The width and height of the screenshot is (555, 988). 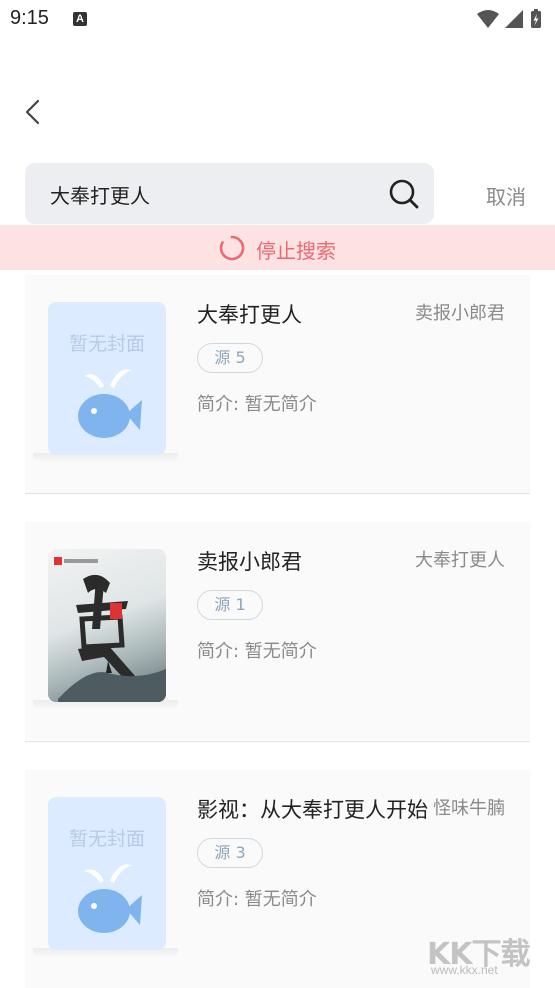 What do you see at coordinates (312, 810) in the screenshot?
I see `book-title: 影视：从大奉打更人开始` at bounding box center [312, 810].